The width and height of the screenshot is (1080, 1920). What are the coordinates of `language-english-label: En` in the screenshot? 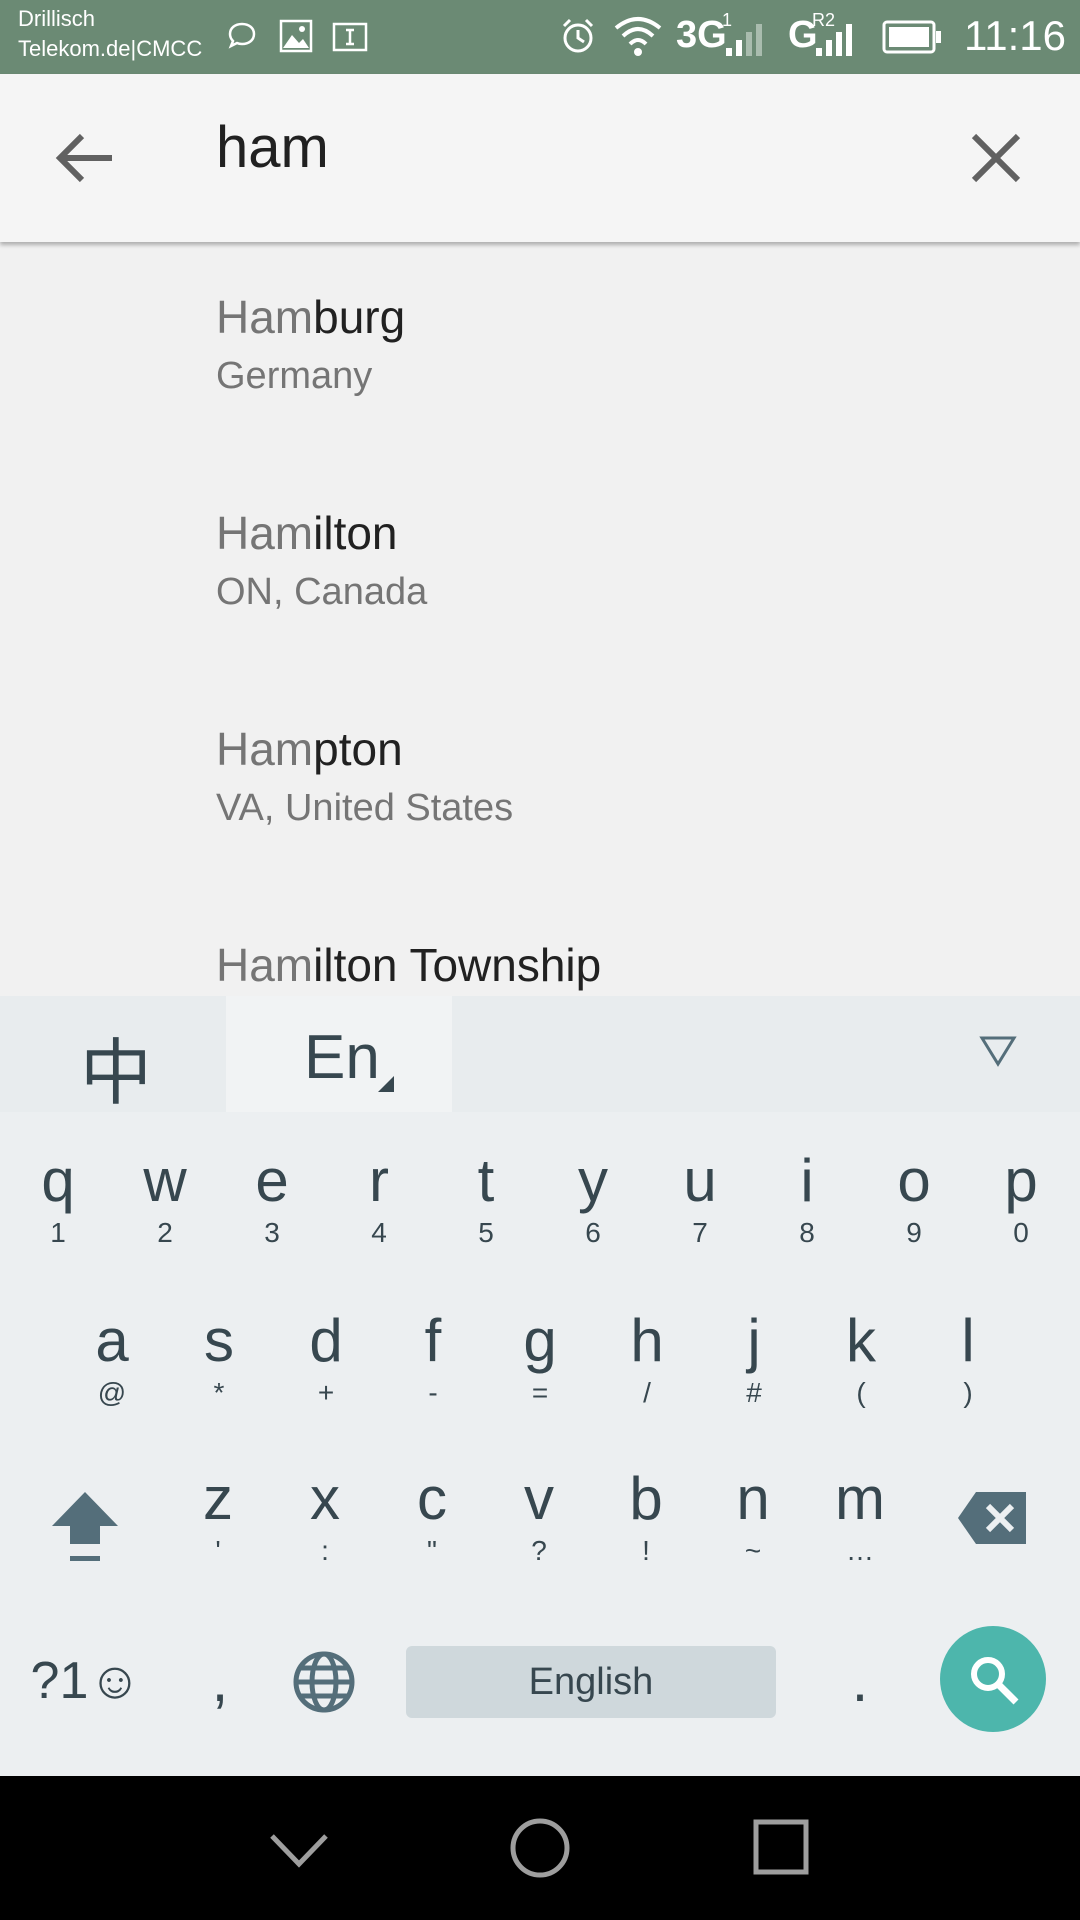 It's located at (342, 1057).